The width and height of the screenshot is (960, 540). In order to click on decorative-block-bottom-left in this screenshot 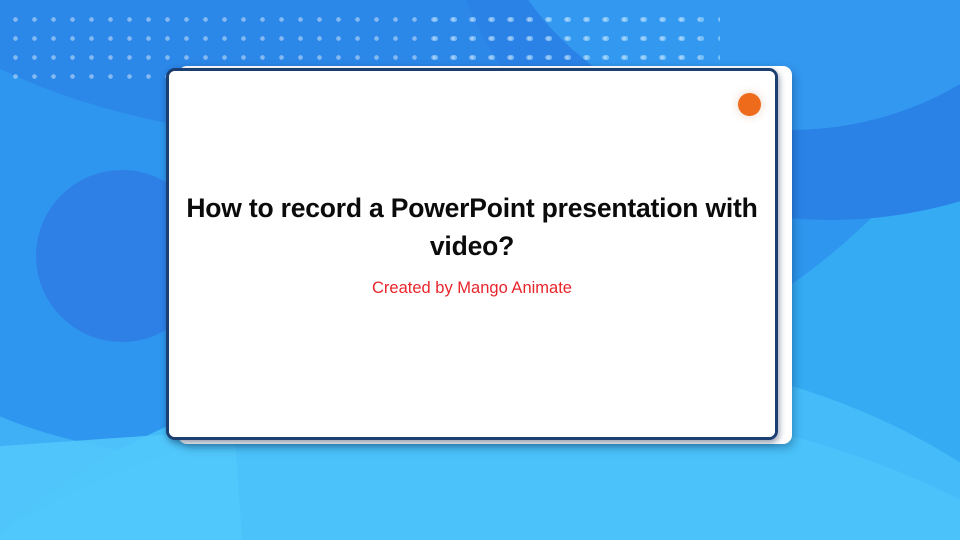, I will do `click(122, 484)`.